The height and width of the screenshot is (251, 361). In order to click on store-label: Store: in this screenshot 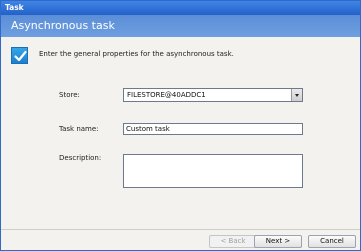, I will do `click(69, 95)`.